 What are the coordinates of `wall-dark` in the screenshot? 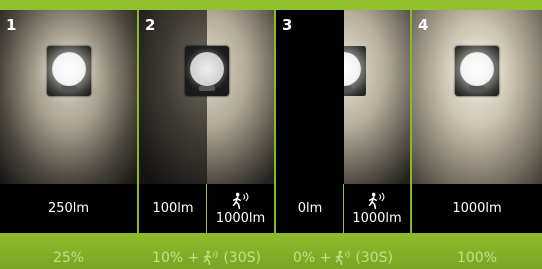 It's located at (310, 97).